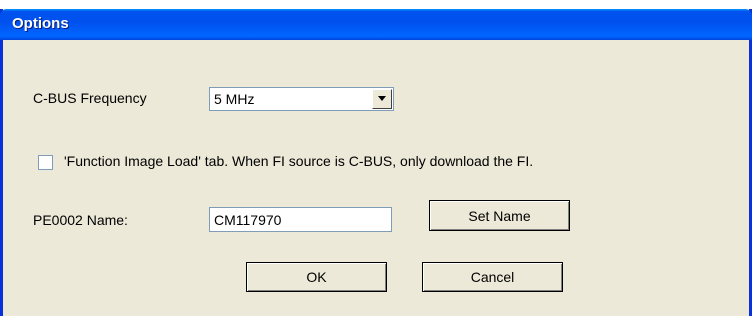  I want to click on chevron-down-icon, so click(382, 98).